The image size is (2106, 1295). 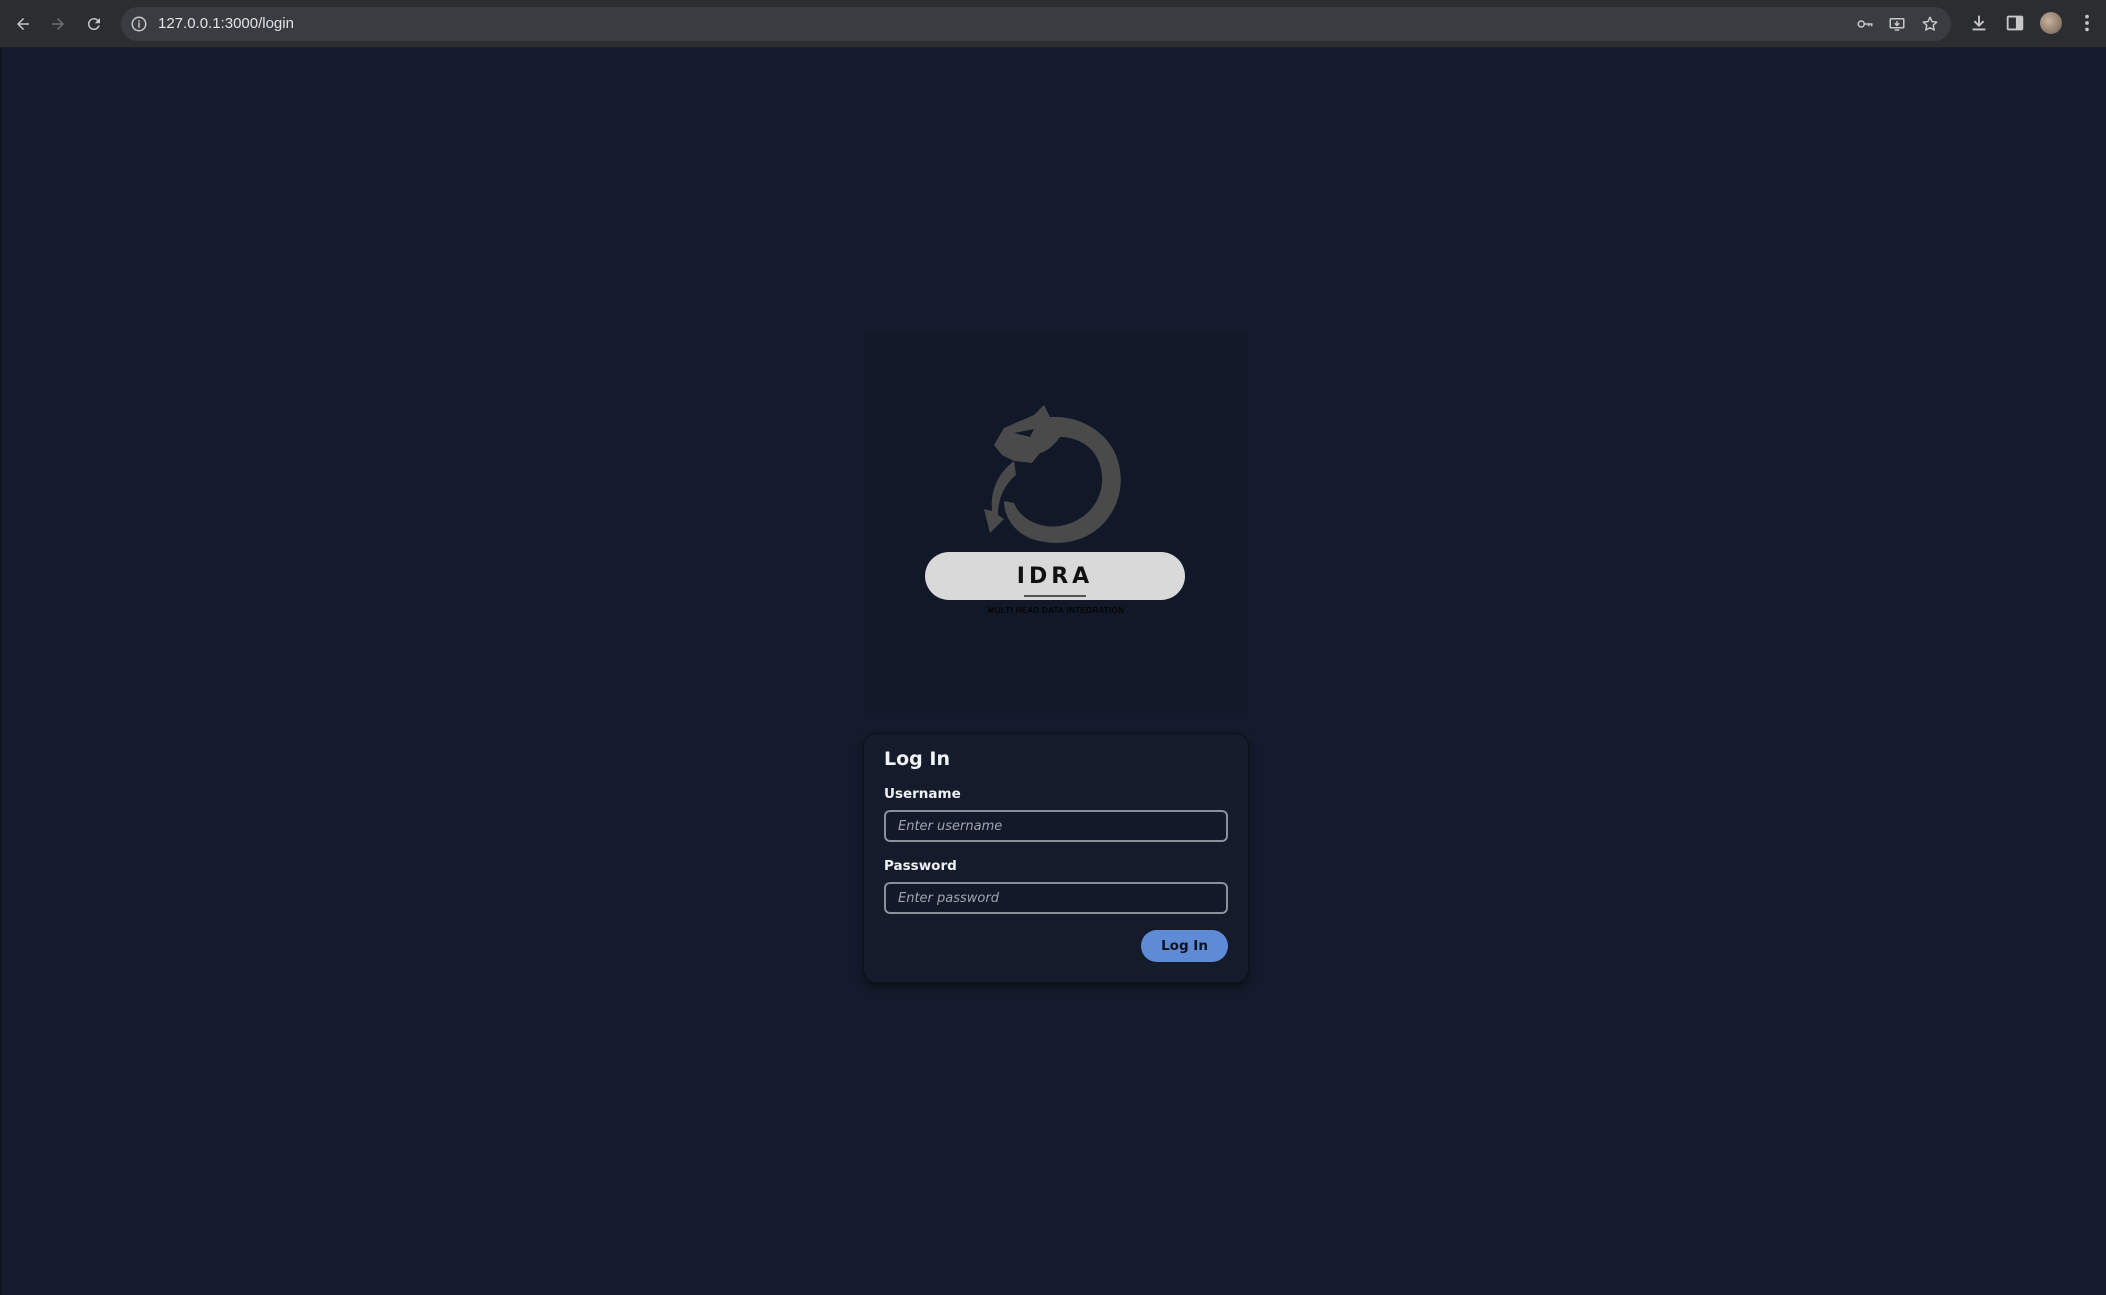 I want to click on login-form: Log In Username Password Log In, so click(x=1056, y=858).